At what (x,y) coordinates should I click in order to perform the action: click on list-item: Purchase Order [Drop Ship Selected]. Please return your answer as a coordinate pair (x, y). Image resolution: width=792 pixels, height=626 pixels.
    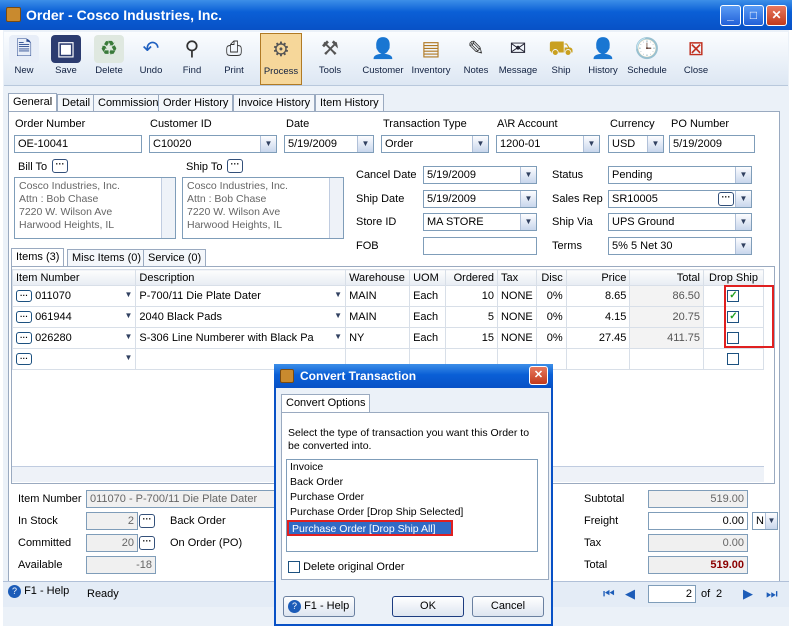
    Looking at the image, I should click on (412, 512).